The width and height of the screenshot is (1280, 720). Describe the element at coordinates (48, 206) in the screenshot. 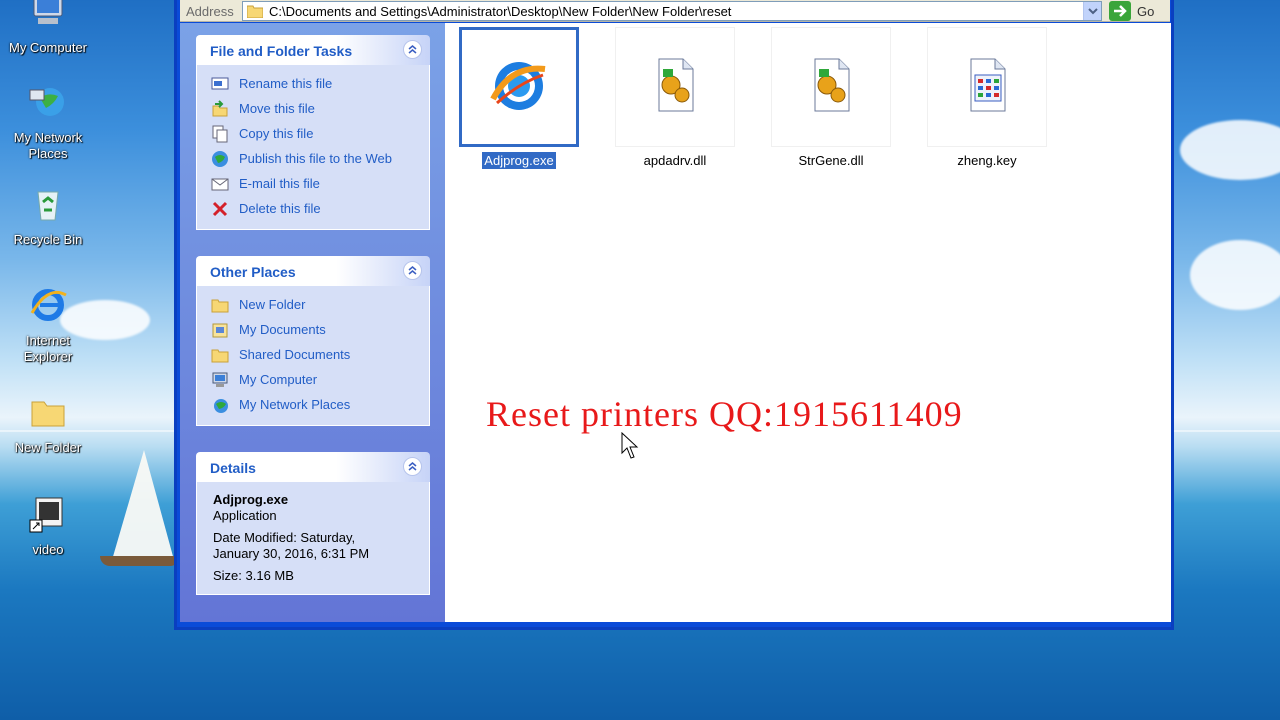

I see `recycle-bin-icon` at that location.